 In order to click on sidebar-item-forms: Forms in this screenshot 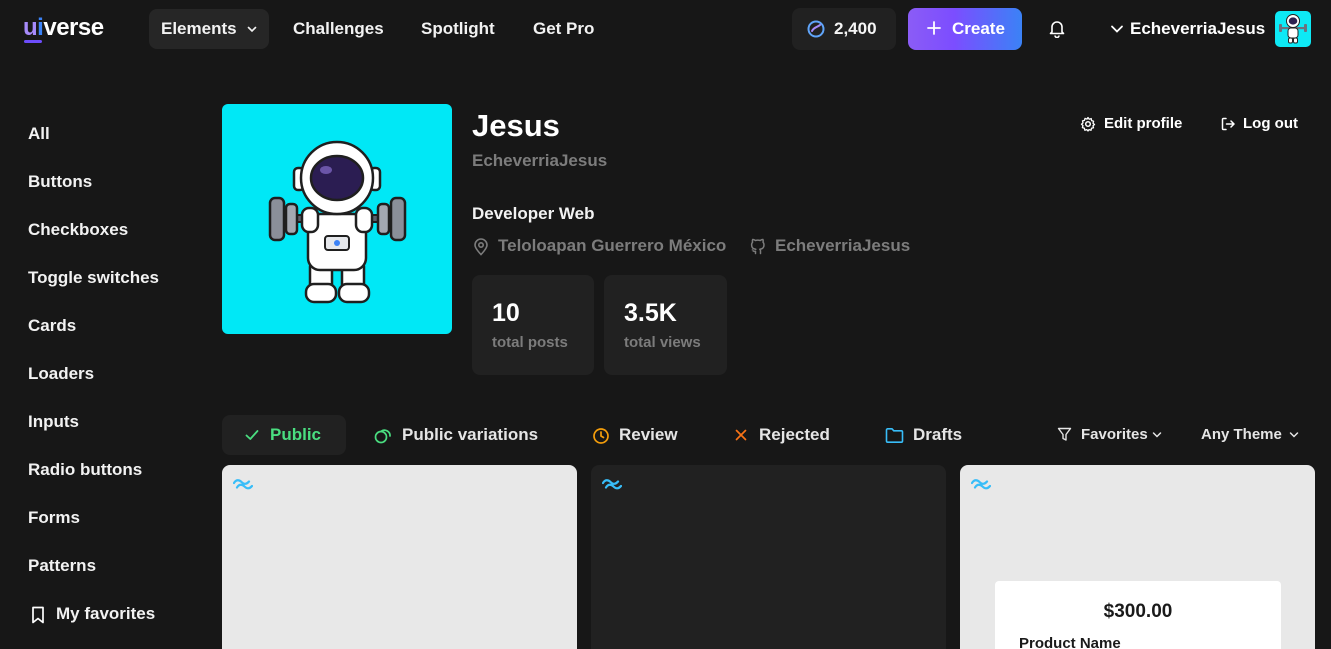, I will do `click(54, 518)`.